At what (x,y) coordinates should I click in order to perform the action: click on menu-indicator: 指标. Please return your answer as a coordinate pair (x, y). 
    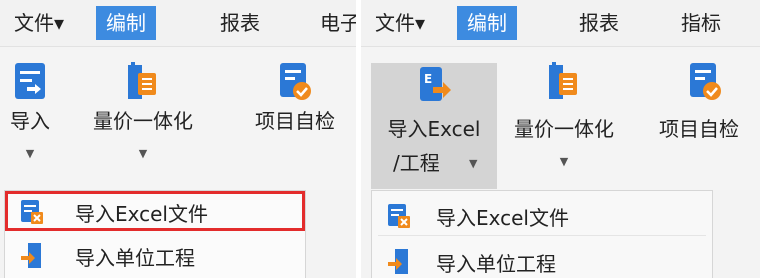
    Looking at the image, I should click on (701, 23).